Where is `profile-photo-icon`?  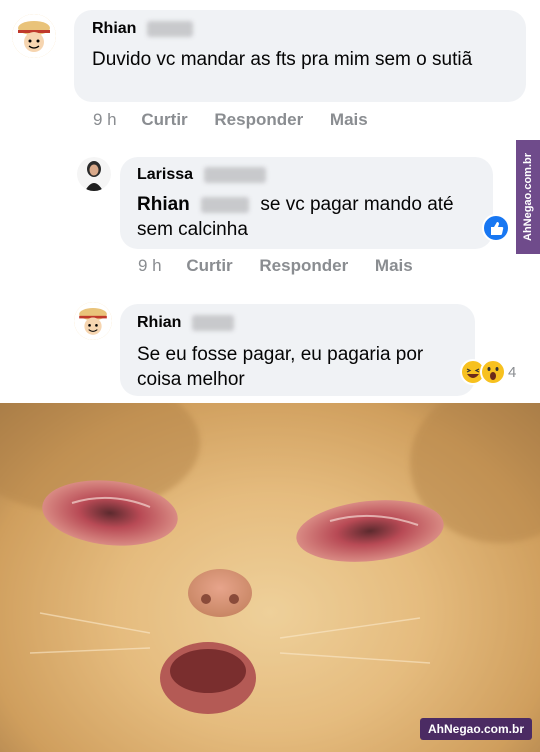
profile-photo-icon is located at coordinates (94, 174).